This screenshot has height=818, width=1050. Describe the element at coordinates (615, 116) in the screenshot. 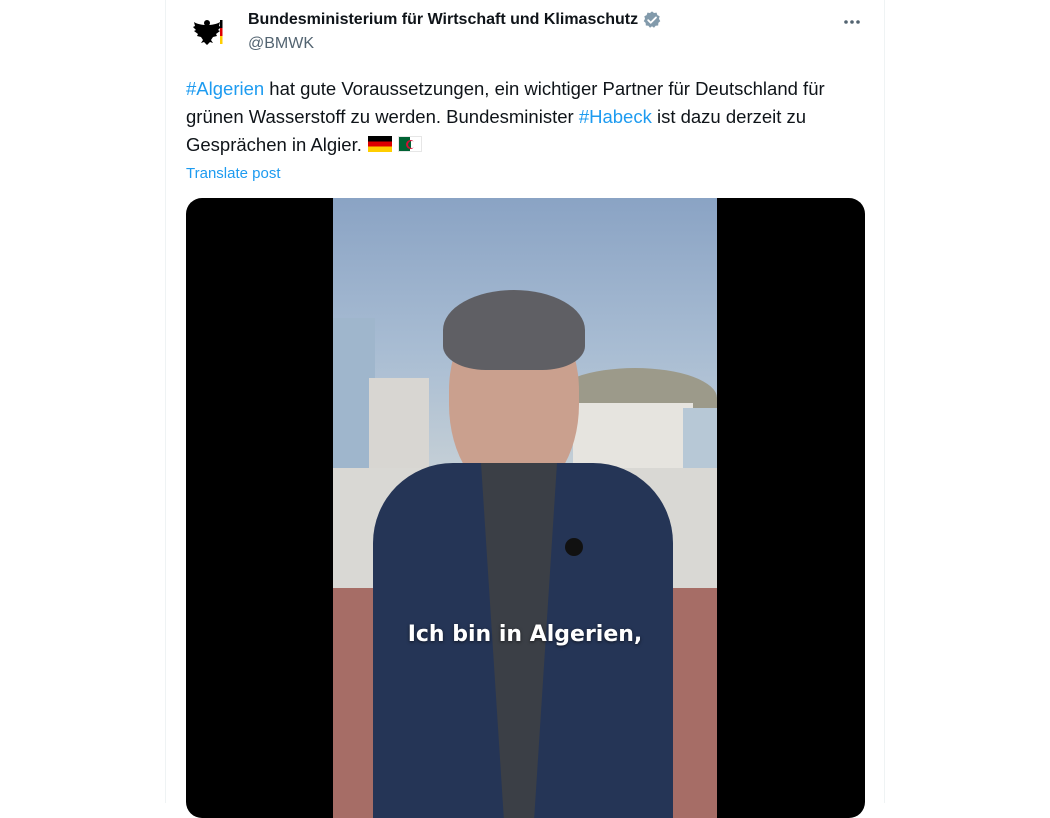

I see `hashtag-habeck-link: #Habeck` at that location.